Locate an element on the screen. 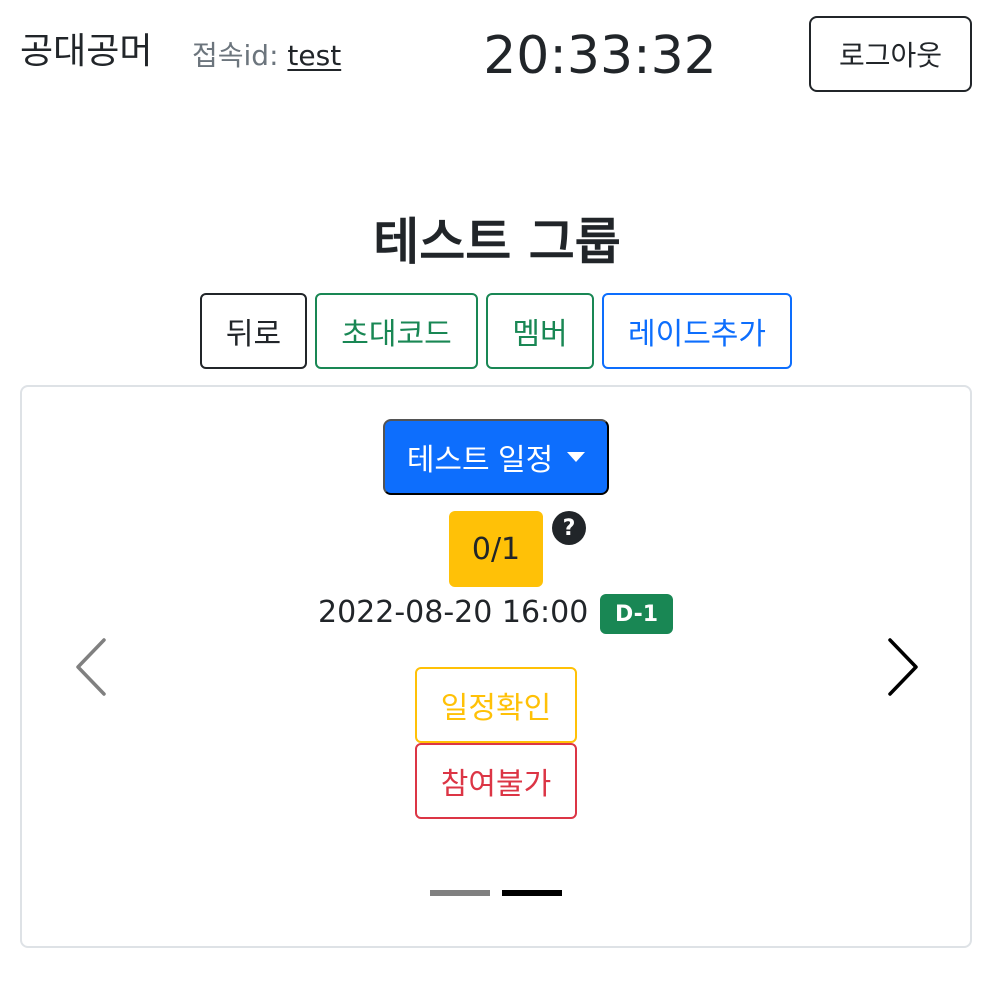  decline-button: 참여불가 is located at coordinates (496, 781).